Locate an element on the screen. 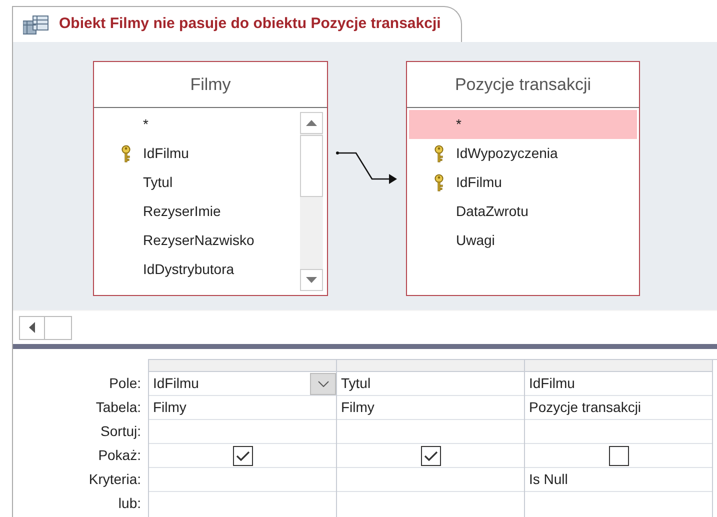  criteria-cell: Is Null is located at coordinates (618, 480).